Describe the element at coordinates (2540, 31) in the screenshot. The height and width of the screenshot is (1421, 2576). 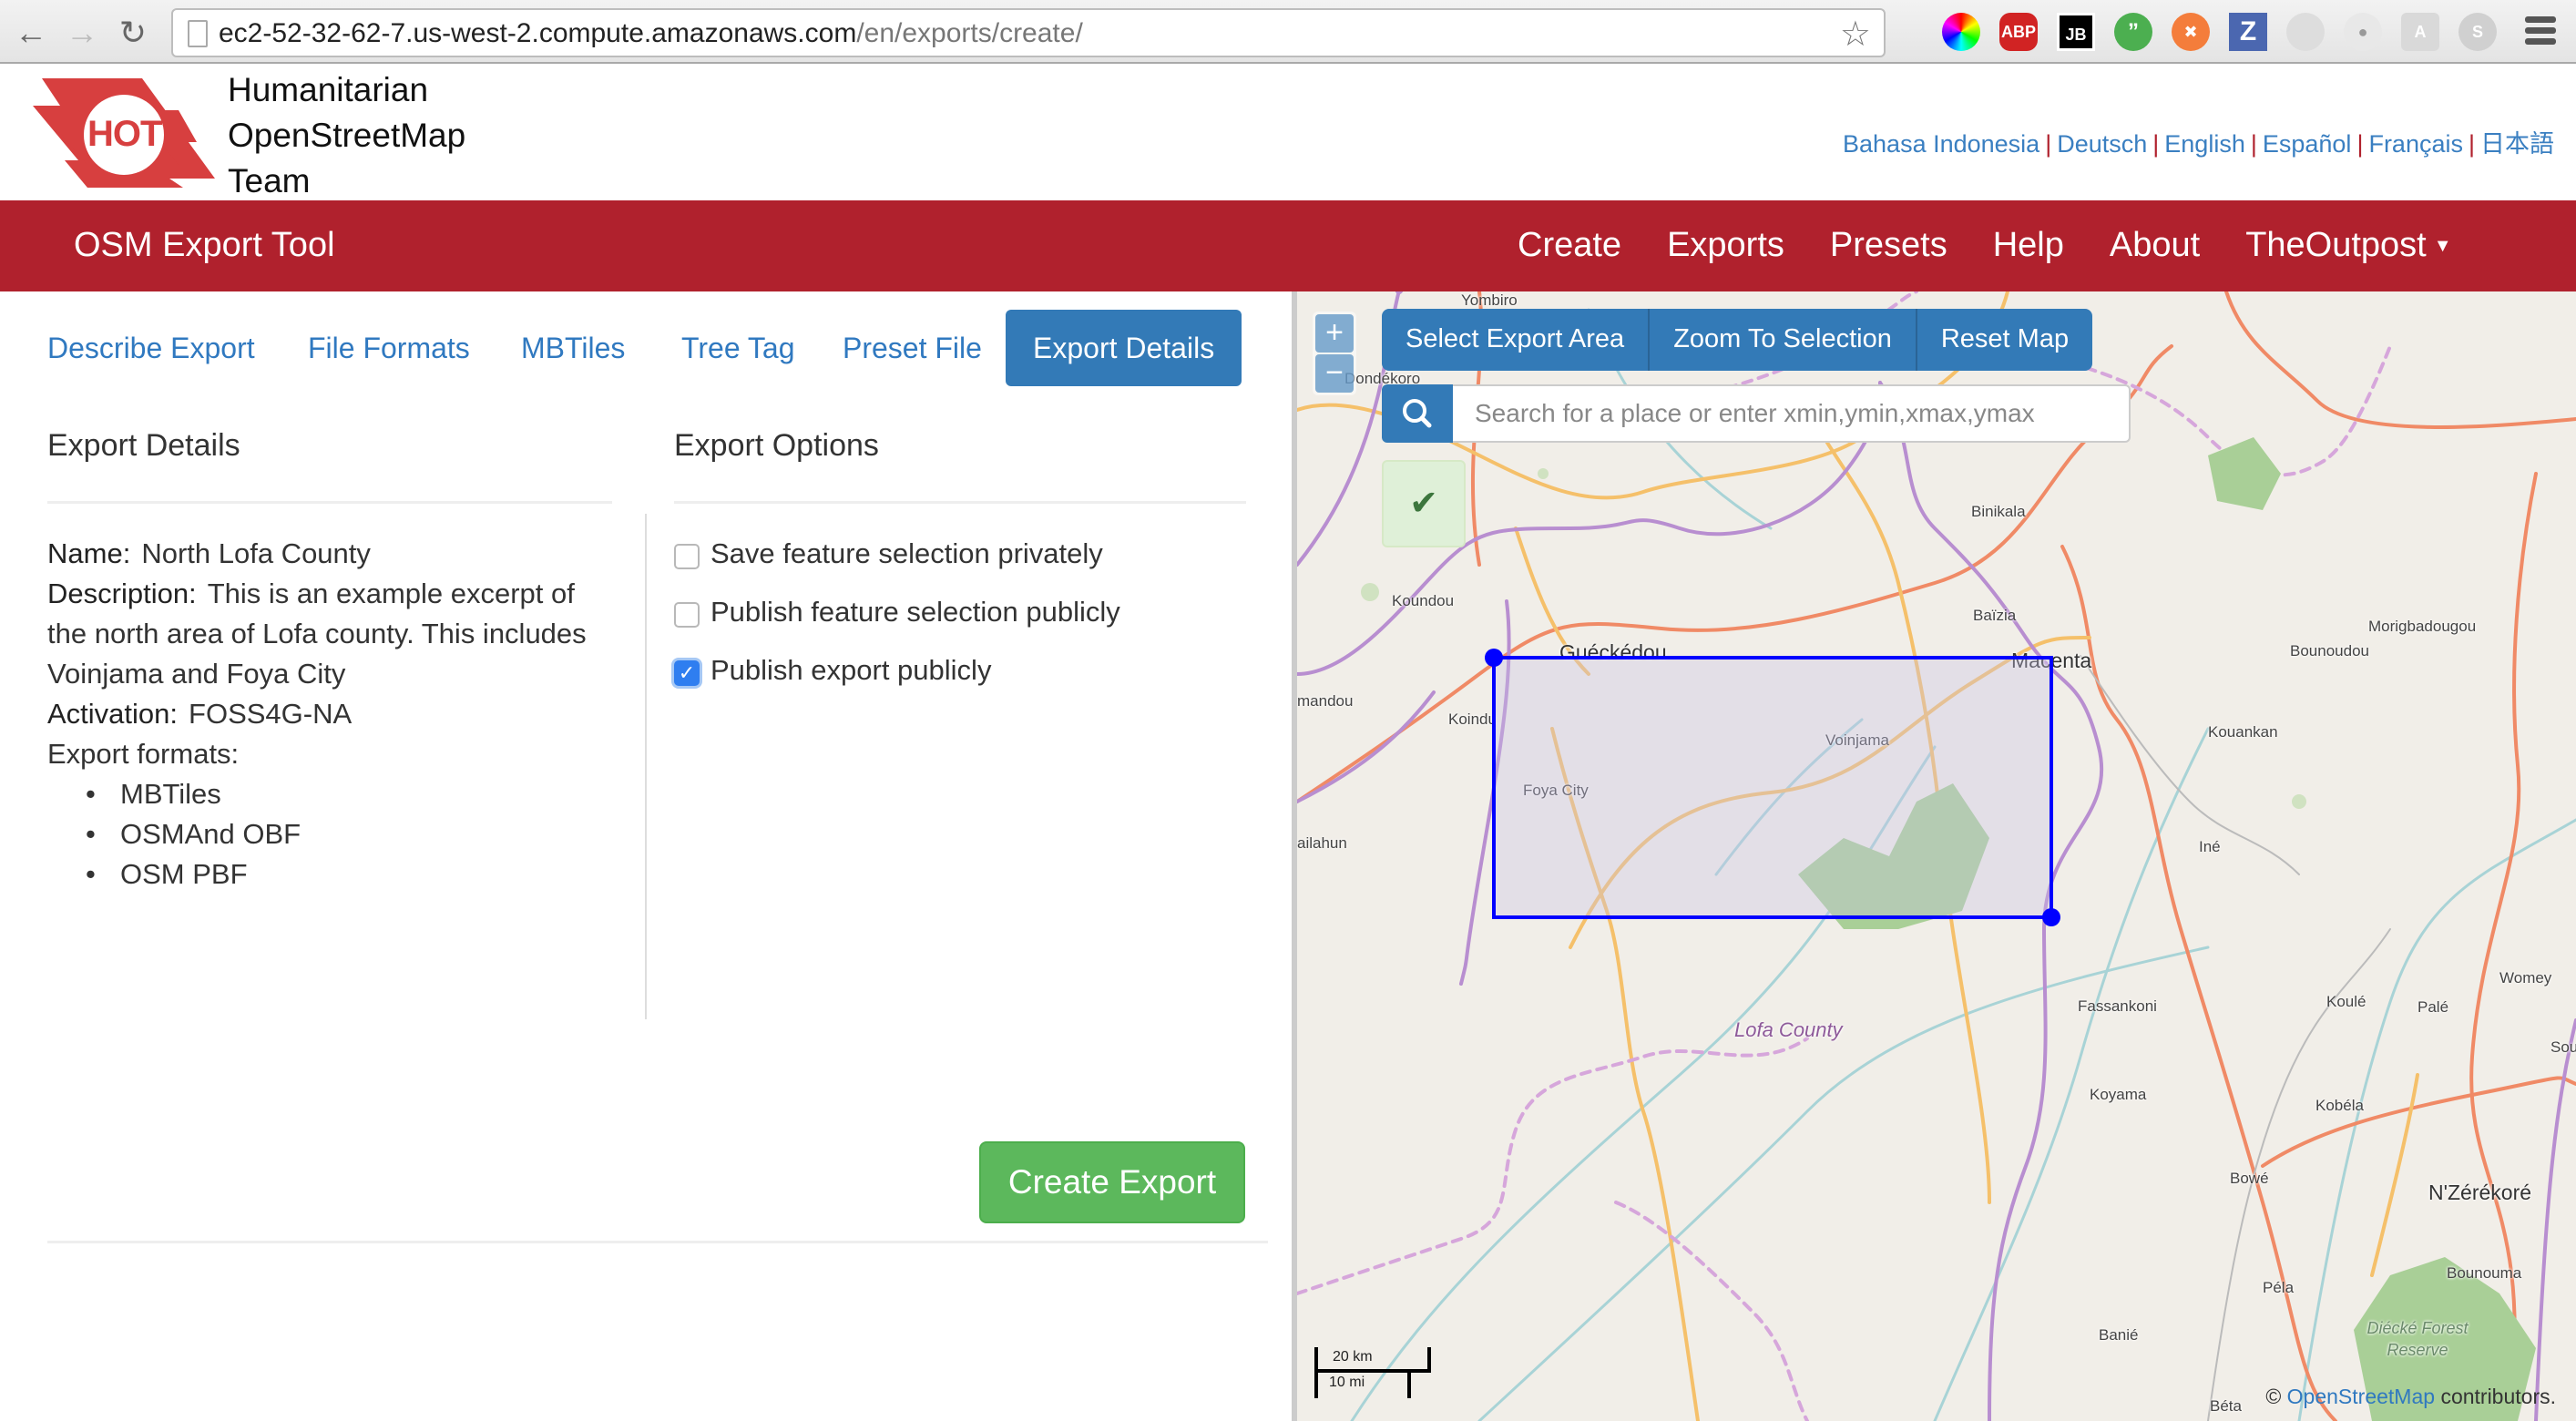
I see `menu-icon` at that location.